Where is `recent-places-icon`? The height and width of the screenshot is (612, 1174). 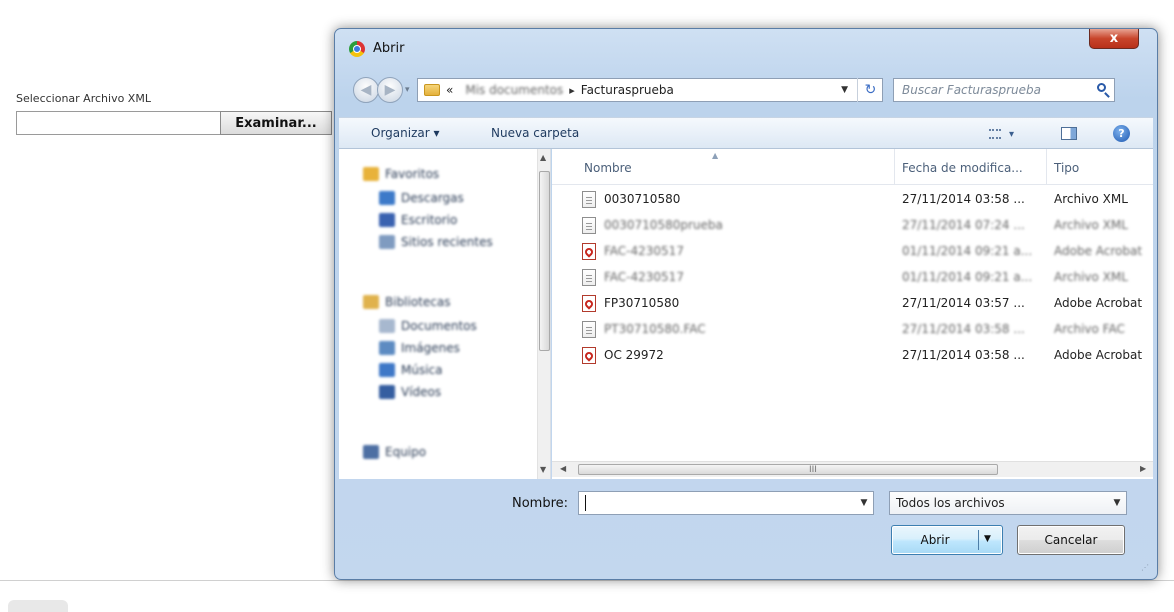 recent-places-icon is located at coordinates (387, 242).